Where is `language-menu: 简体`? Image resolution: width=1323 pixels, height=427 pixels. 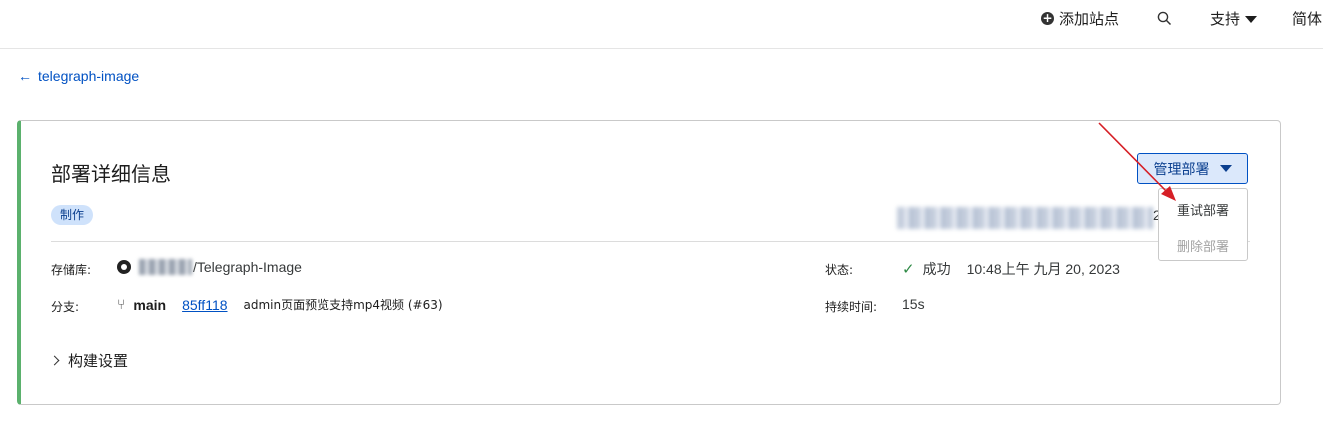
language-menu: 简体 is located at coordinates (1307, 18).